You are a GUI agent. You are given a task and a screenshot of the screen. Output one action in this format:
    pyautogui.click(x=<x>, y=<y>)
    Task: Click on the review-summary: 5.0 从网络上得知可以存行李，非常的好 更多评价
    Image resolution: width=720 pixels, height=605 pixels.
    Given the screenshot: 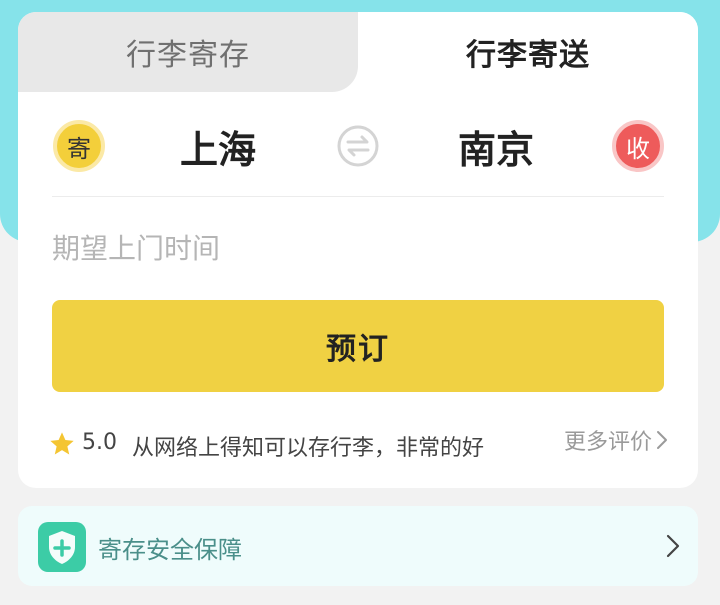 What is the action you would take?
    pyautogui.click(x=358, y=444)
    